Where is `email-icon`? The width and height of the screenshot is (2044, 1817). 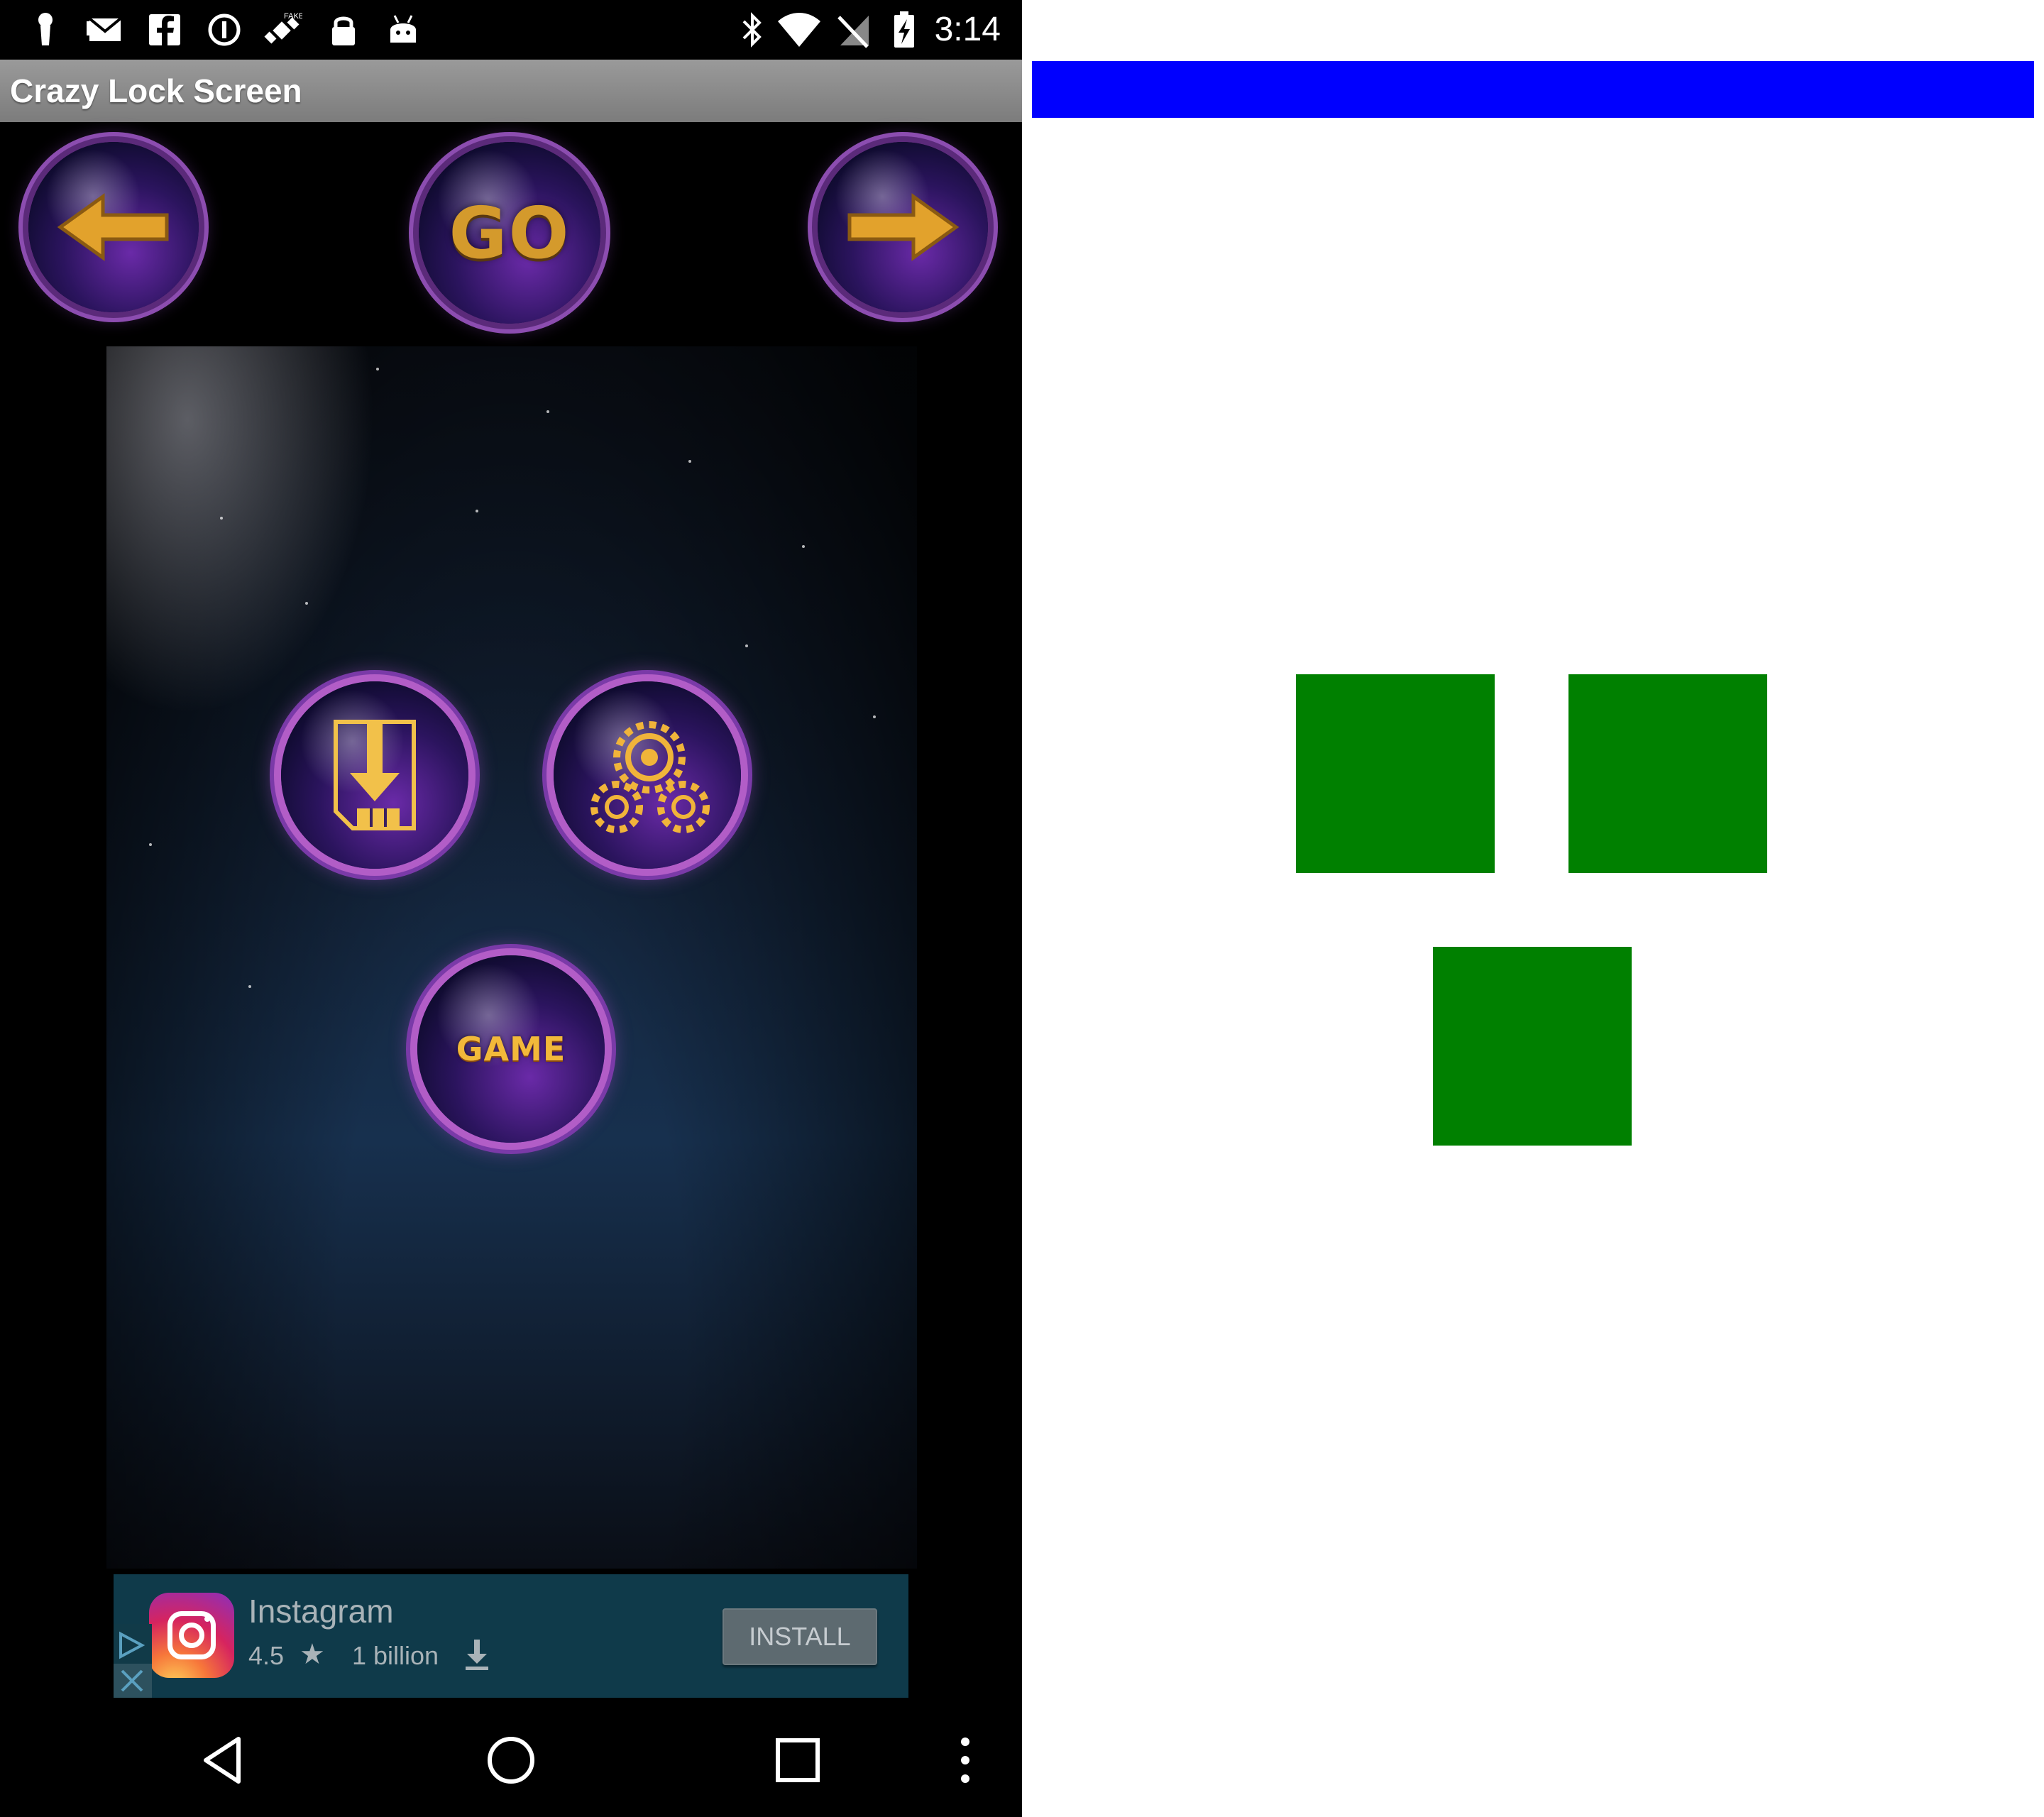 email-icon is located at coordinates (104, 29).